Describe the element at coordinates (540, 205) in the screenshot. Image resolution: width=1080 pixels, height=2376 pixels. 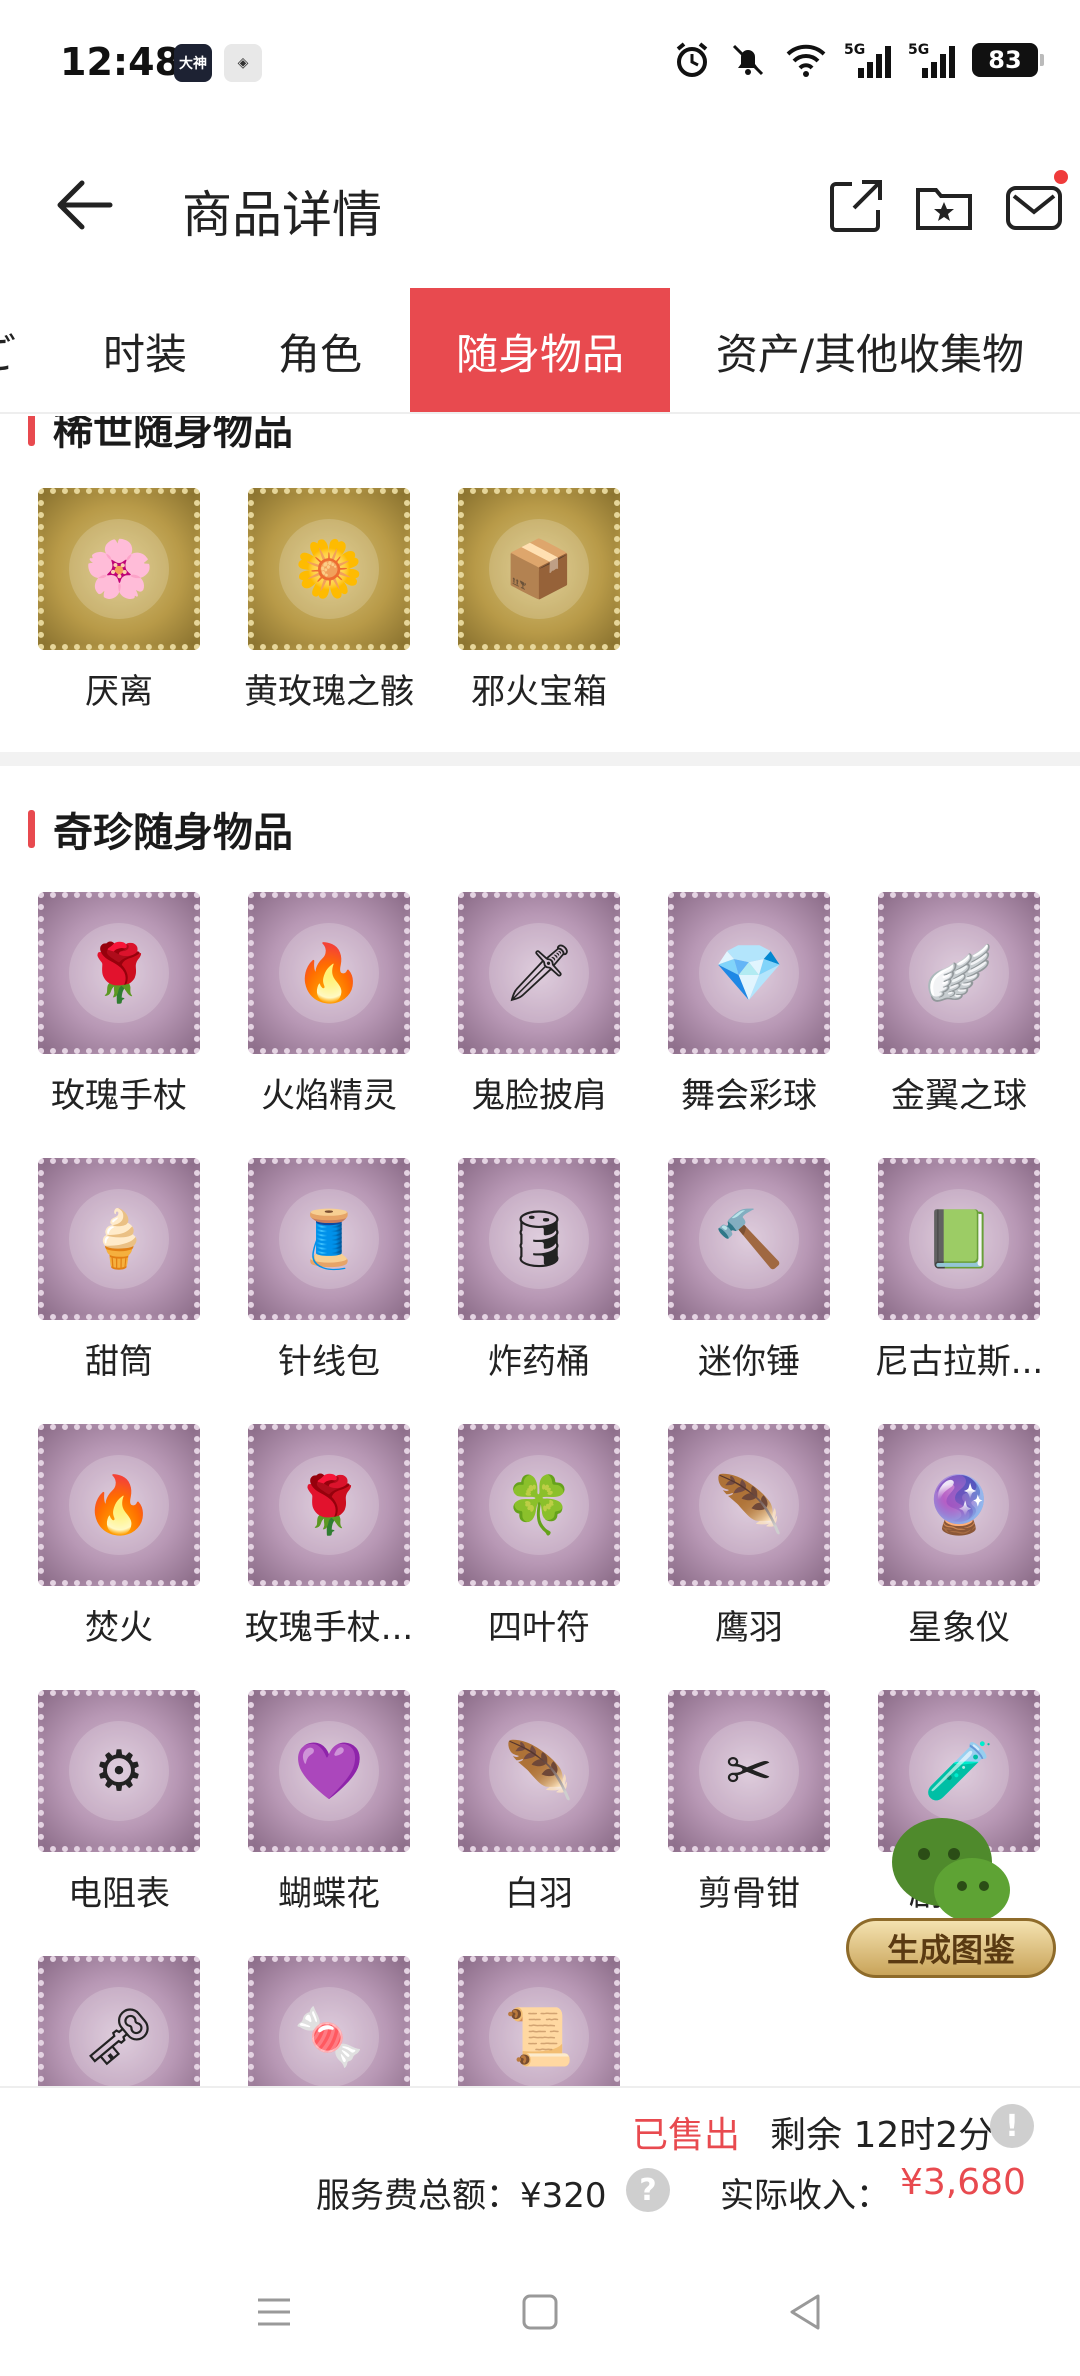
I see `app-header: 商品详情` at that location.